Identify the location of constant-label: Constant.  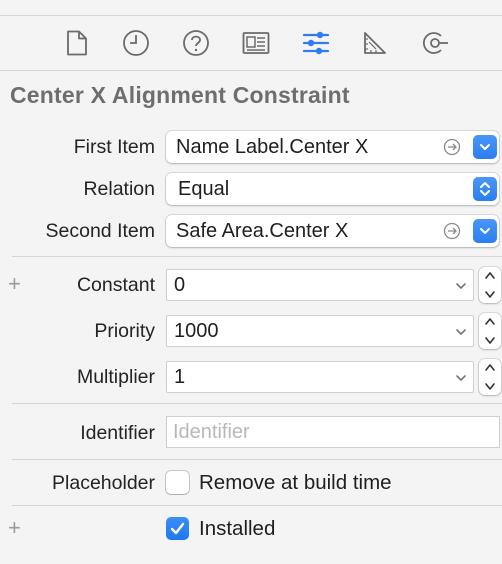
(115, 285).